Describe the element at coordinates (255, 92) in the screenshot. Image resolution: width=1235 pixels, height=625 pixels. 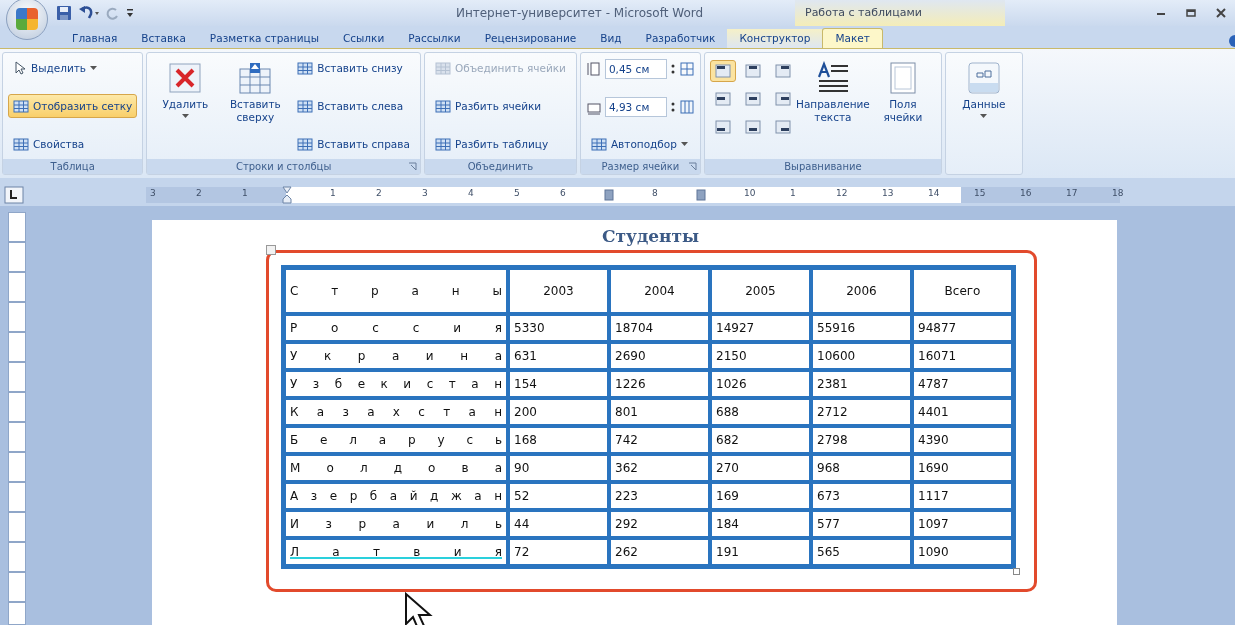
I see `ribbon-button: Вставить сверху` at that location.